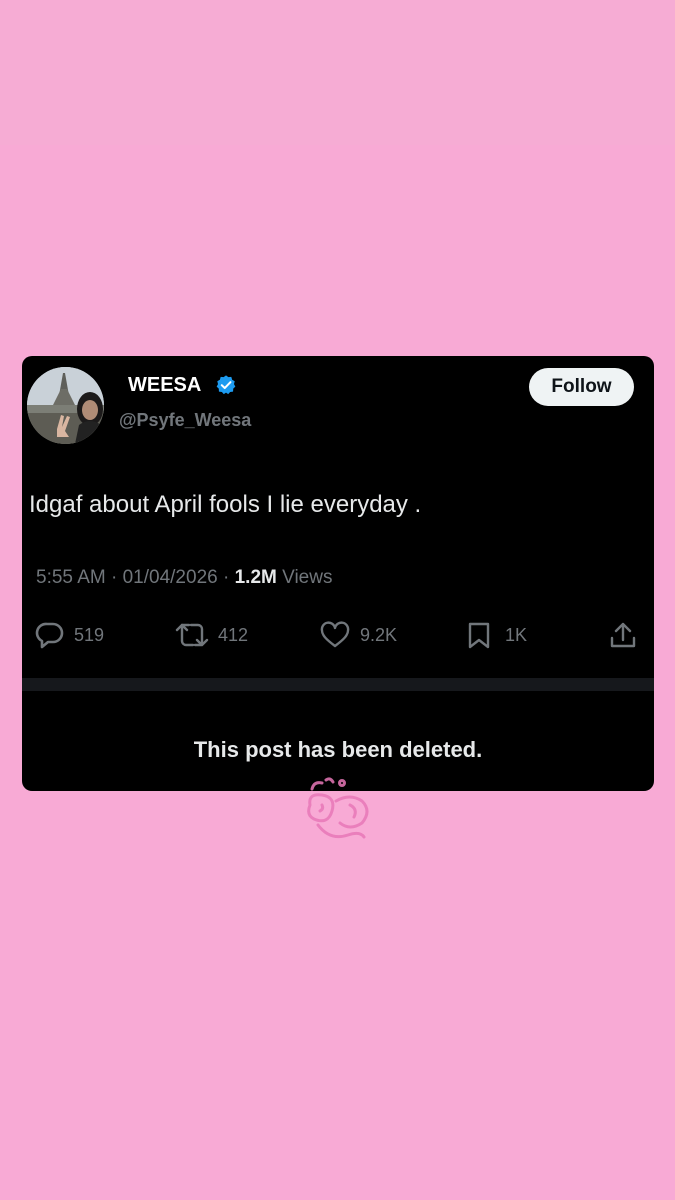 This screenshot has height=1200, width=675. What do you see at coordinates (307, 577) in the screenshot?
I see `views-label: Views` at bounding box center [307, 577].